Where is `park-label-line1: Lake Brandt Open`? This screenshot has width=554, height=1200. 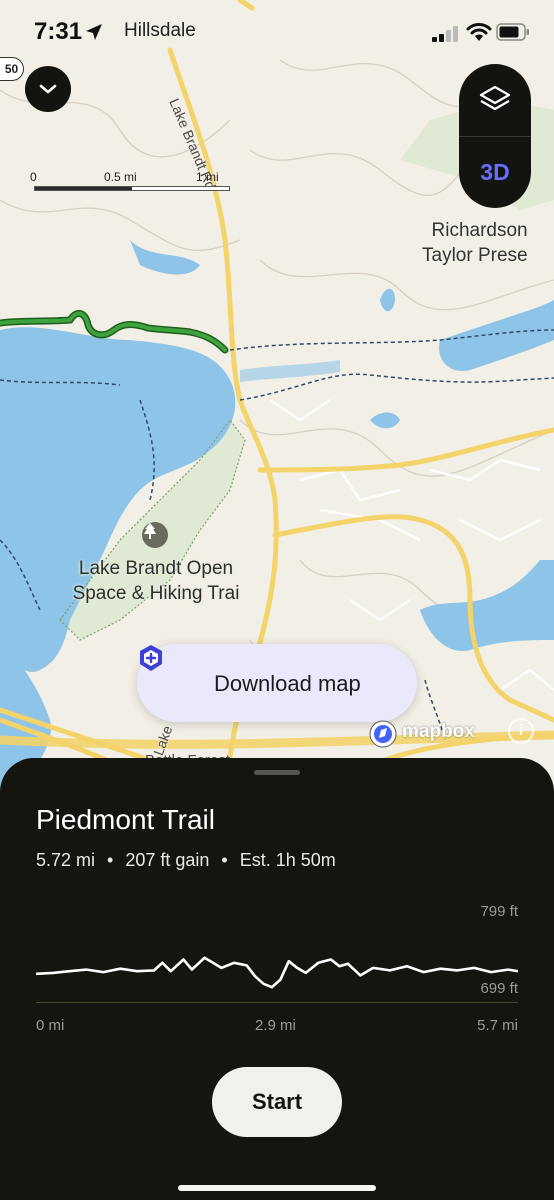
park-label-line1: Lake Brandt Open is located at coordinates (156, 568).